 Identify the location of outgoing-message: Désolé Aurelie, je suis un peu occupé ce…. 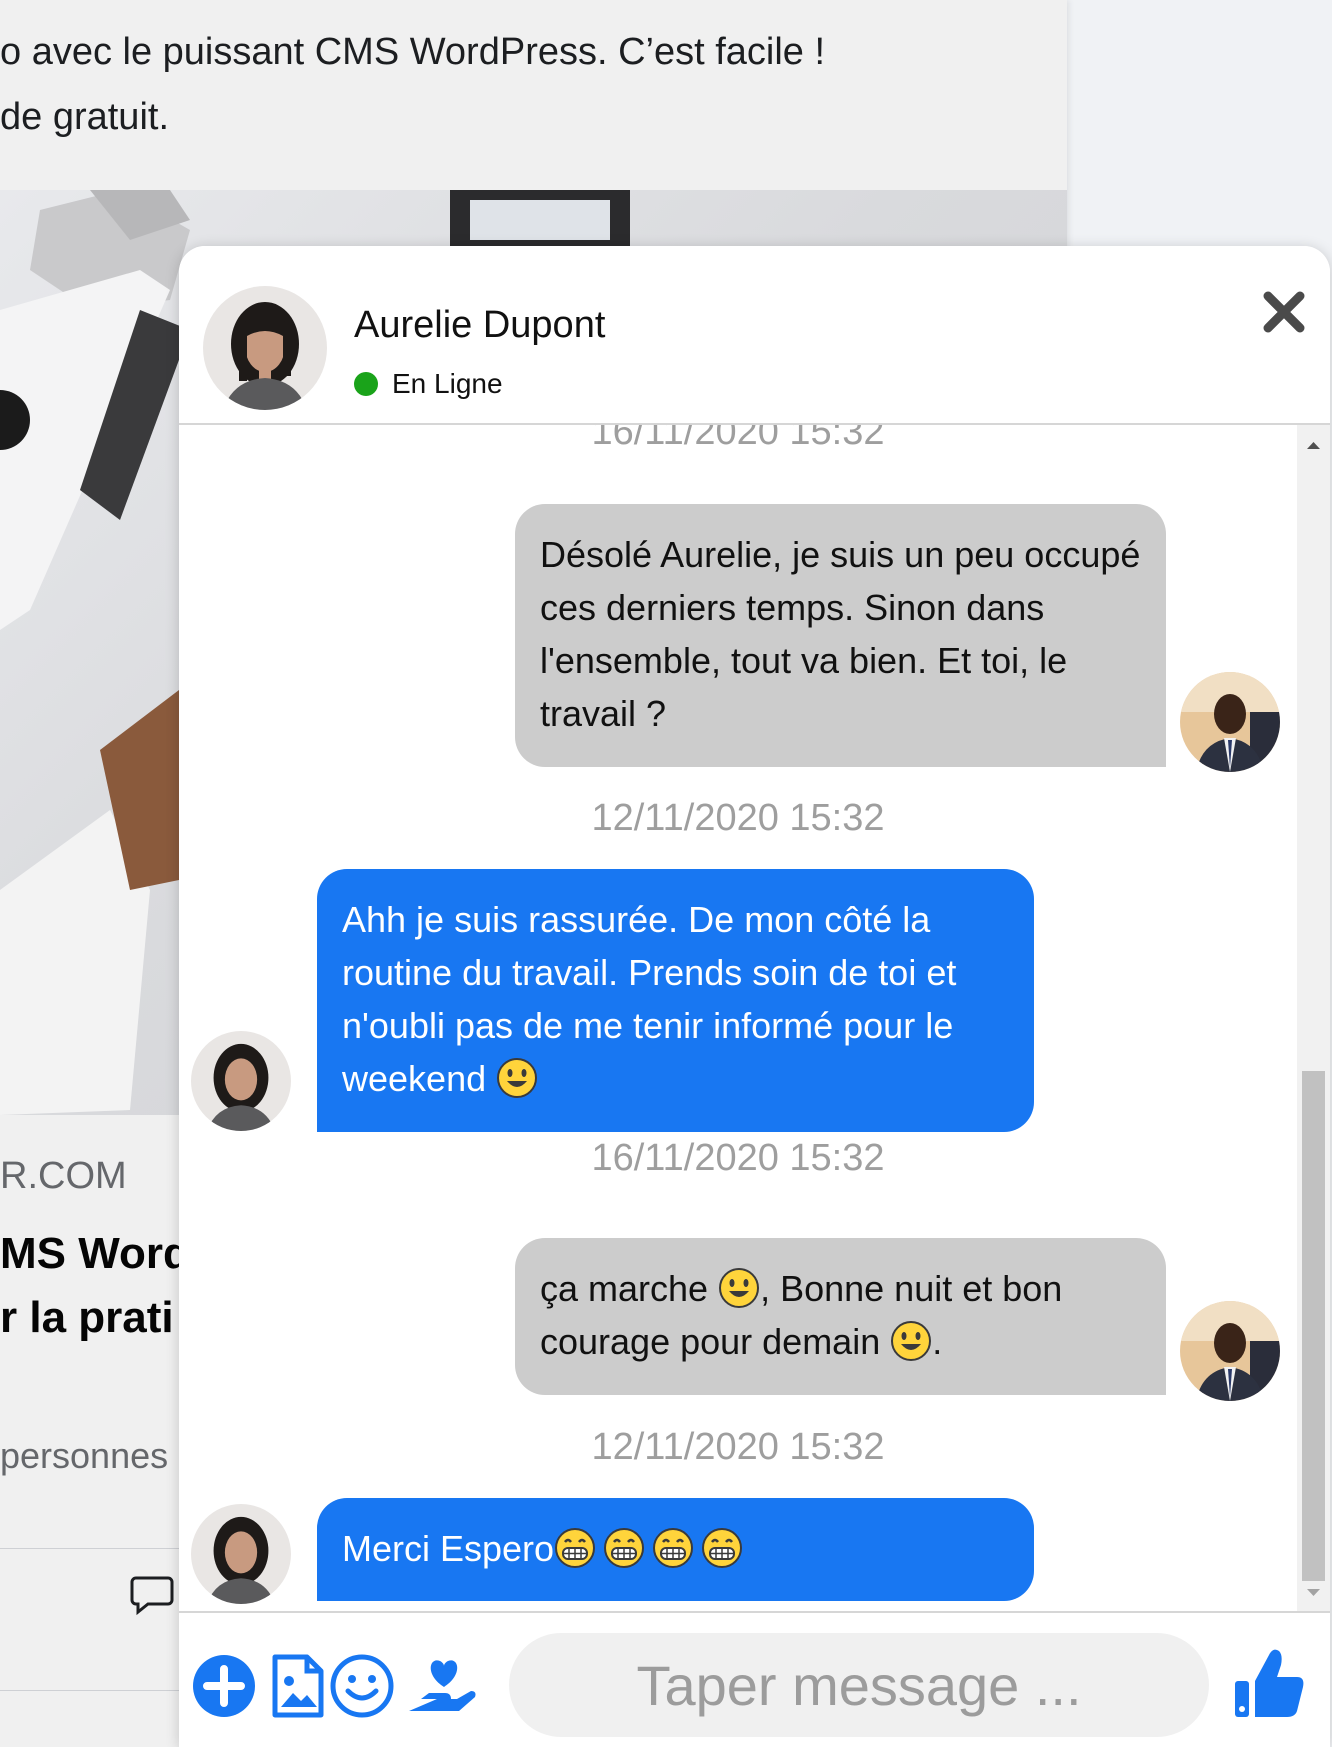
(840, 635).